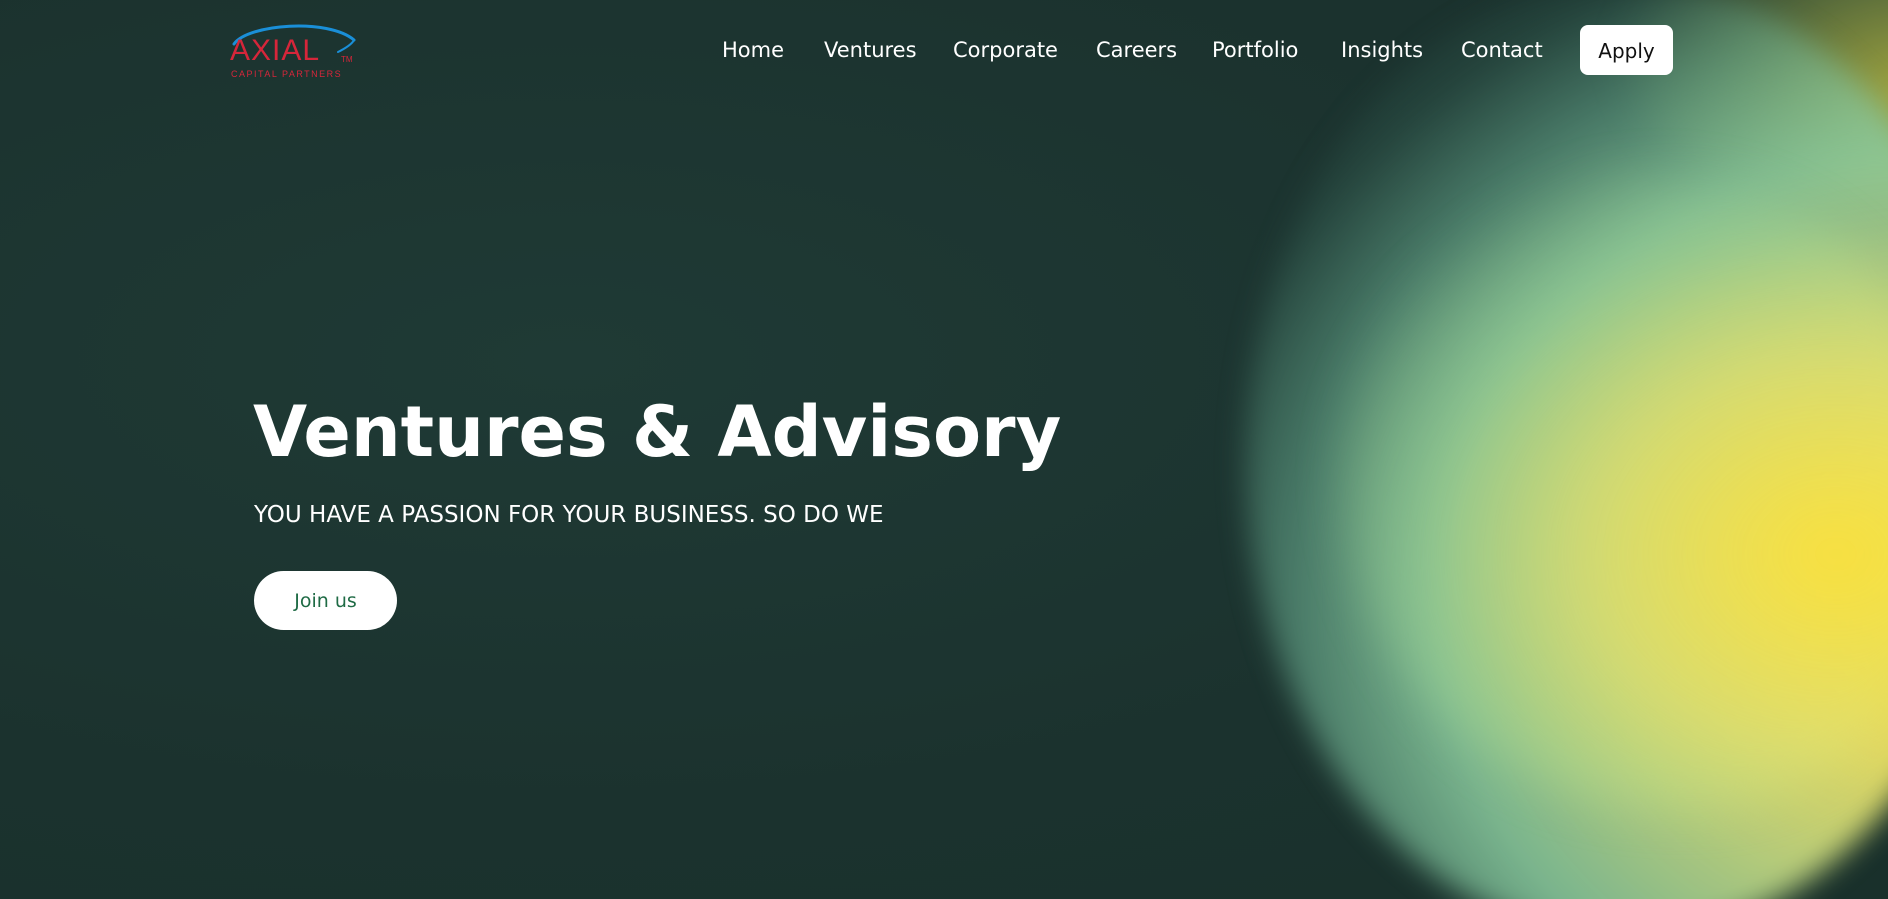  Describe the element at coordinates (870, 50) in the screenshot. I see `nav-item-ventures: Ventures` at that location.